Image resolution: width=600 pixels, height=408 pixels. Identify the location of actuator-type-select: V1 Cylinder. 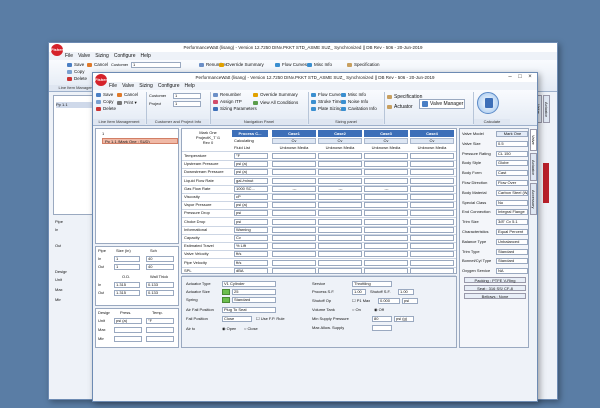
(249, 284).